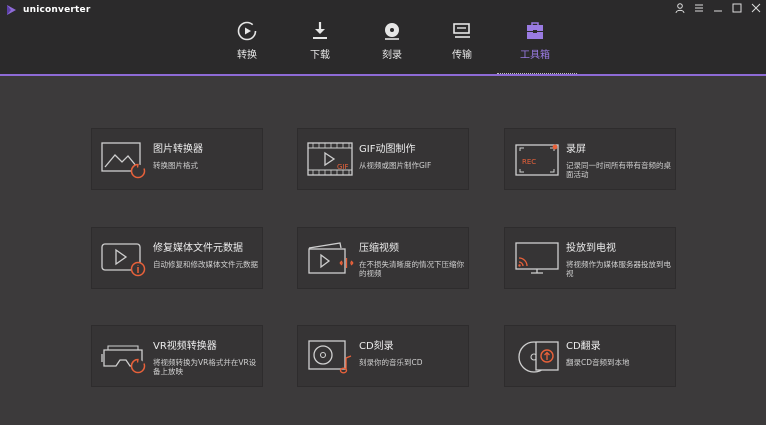 The width and height of the screenshot is (766, 425). What do you see at coordinates (529, 162) in the screenshot?
I see `svg-text: REC` at bounding box center [529, 162].